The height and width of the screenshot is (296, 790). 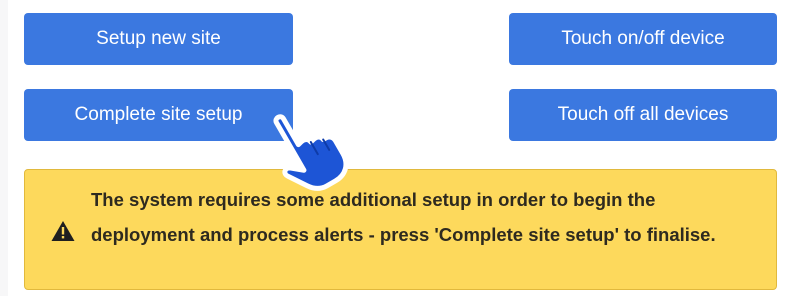 I want to click on touch-on-off-device-button: Touch on/off device, so click(x=643, y=39).